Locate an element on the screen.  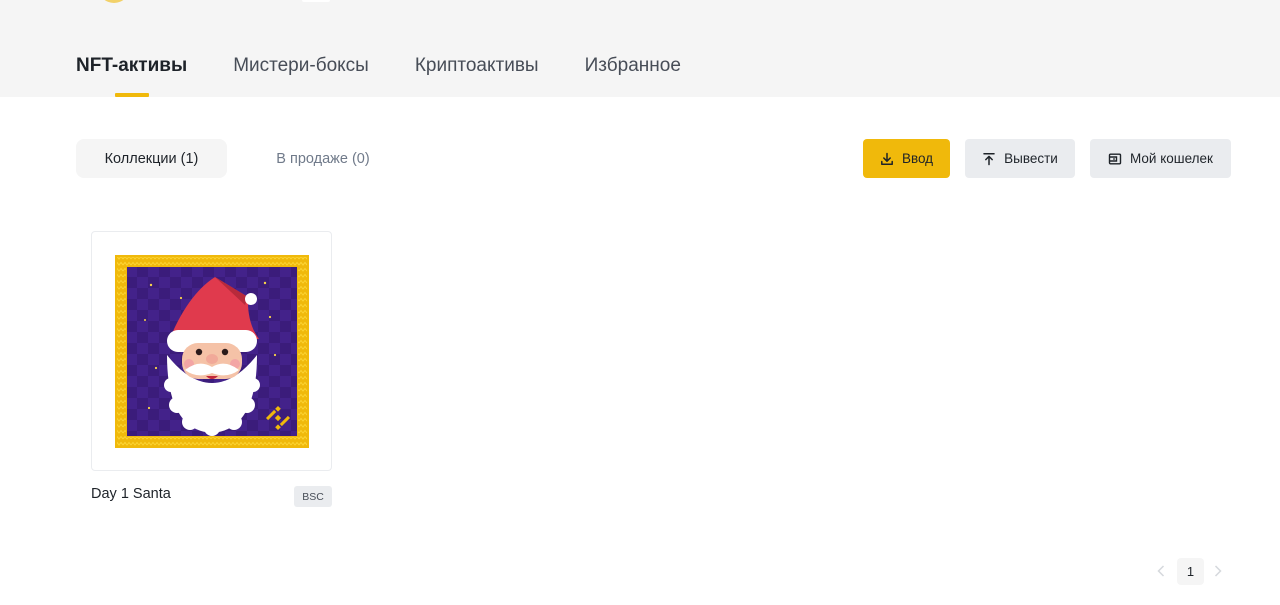
tab-favorites: Избранное is located at coordinates (633, 66).